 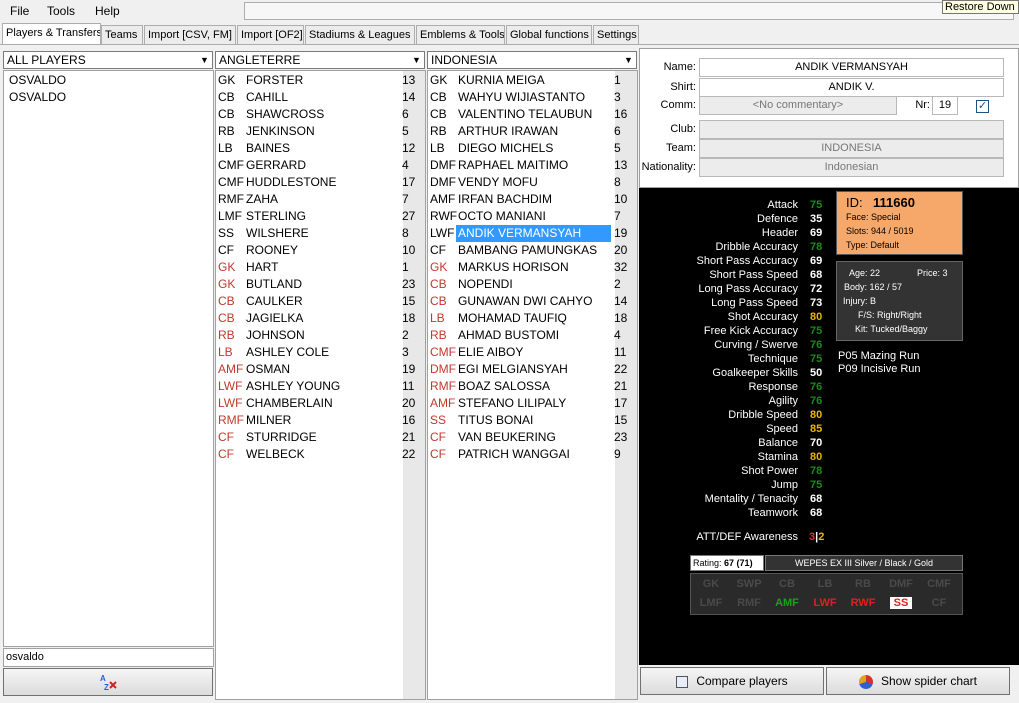 I want to click on tab-teams: Teams, so click(x=122, y=35).